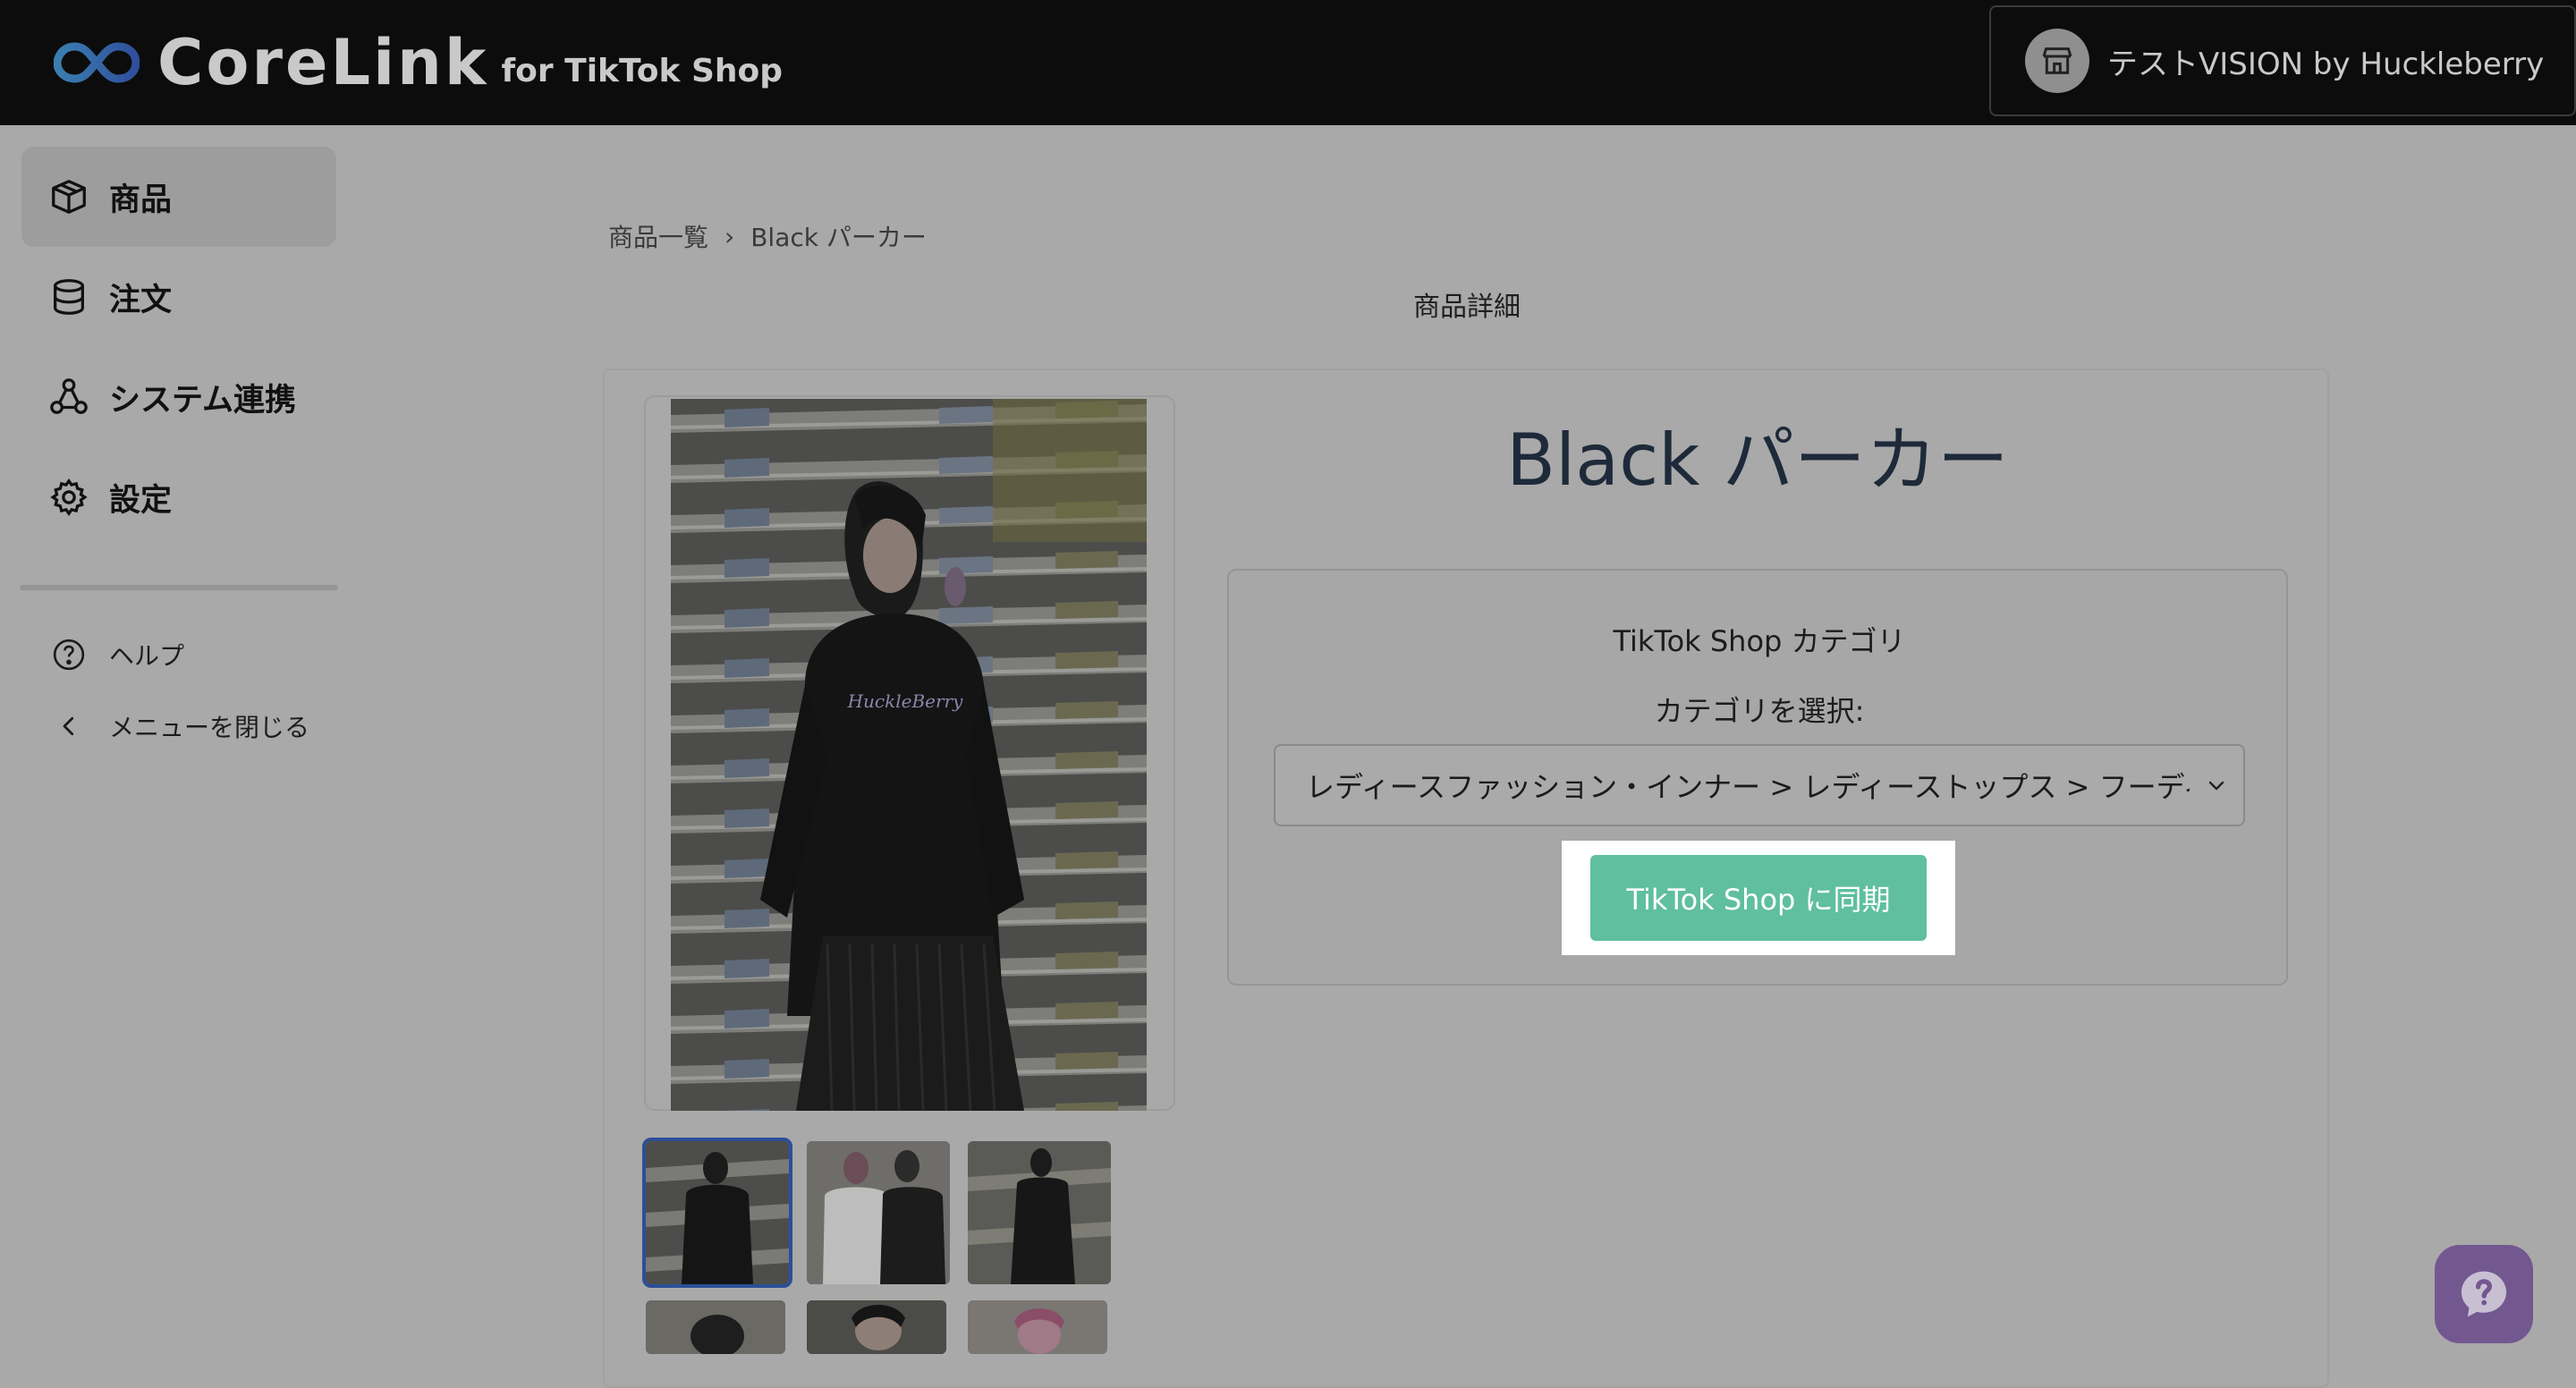 The height and width of the screenshot is (1388, 2576). What do you see at coordinates (2326, 64) in the screenshot?
I see `shop-name: テストVISION by Huckleberry` at bounding box center [2326, 64].